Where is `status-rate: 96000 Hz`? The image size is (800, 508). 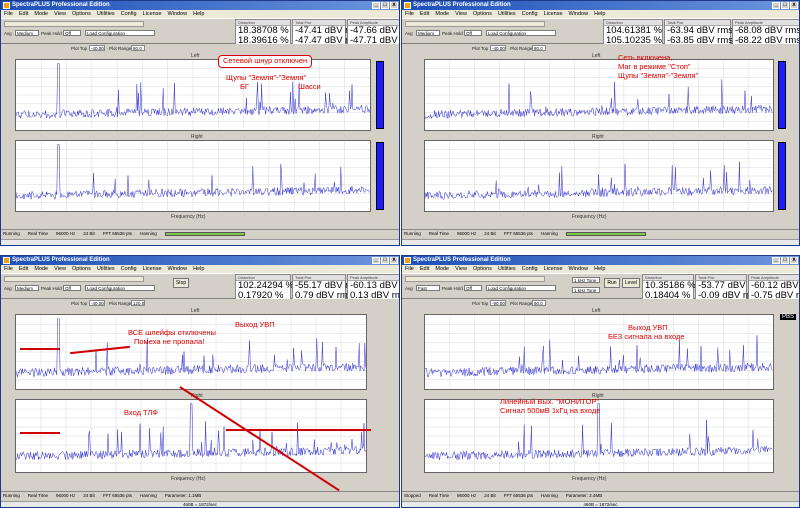 status-rate: 96000 Hz is located at coordinates (66, 495).